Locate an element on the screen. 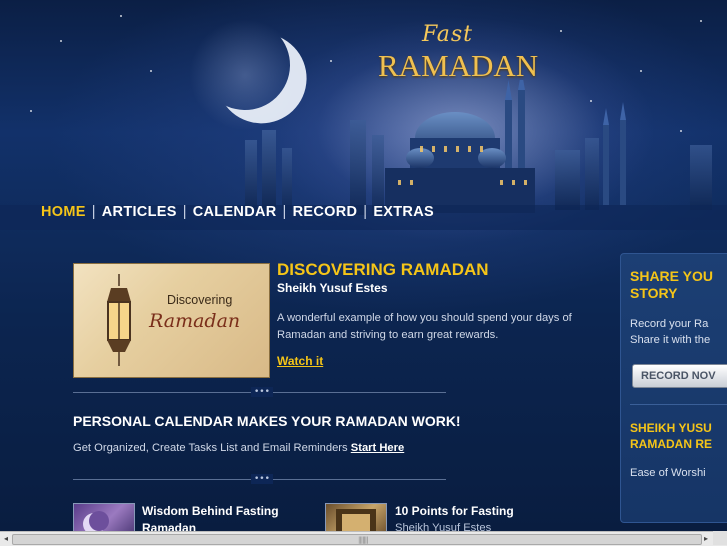 Image resolution: width=727 pixels, height=546 pixels. article-title-line: Wisdom Behind Fasting is located at coordinates (210, 511).